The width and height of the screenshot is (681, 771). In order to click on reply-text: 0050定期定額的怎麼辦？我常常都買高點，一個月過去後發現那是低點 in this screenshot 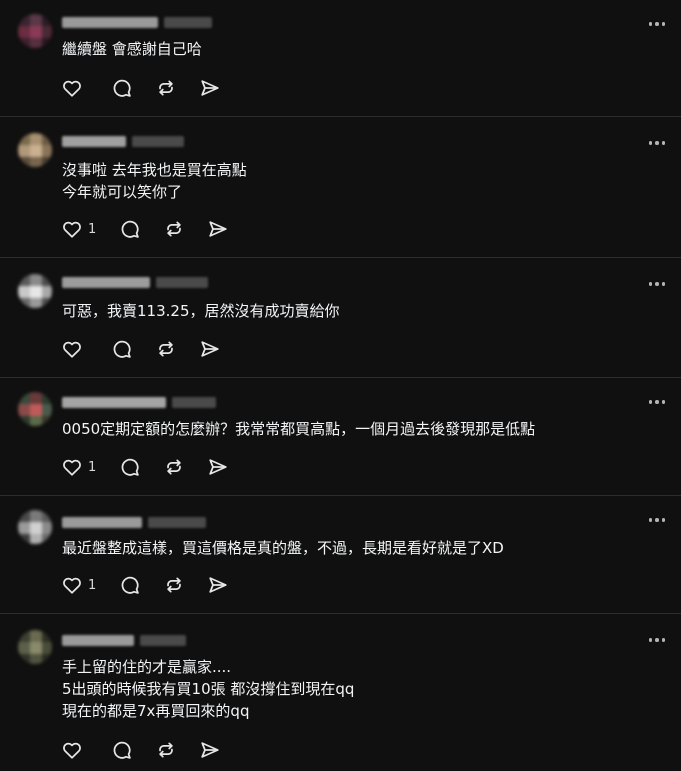, I will do `click(299, 429)`.